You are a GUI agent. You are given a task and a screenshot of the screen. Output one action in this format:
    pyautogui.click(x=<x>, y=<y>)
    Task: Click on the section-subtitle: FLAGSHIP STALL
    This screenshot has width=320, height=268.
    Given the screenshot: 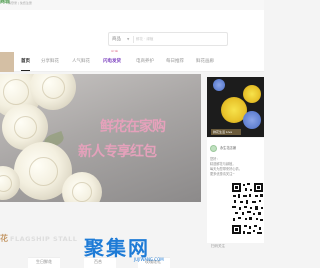 What is the action you would take?
    pyautogui.click(x=44, y=239)
    